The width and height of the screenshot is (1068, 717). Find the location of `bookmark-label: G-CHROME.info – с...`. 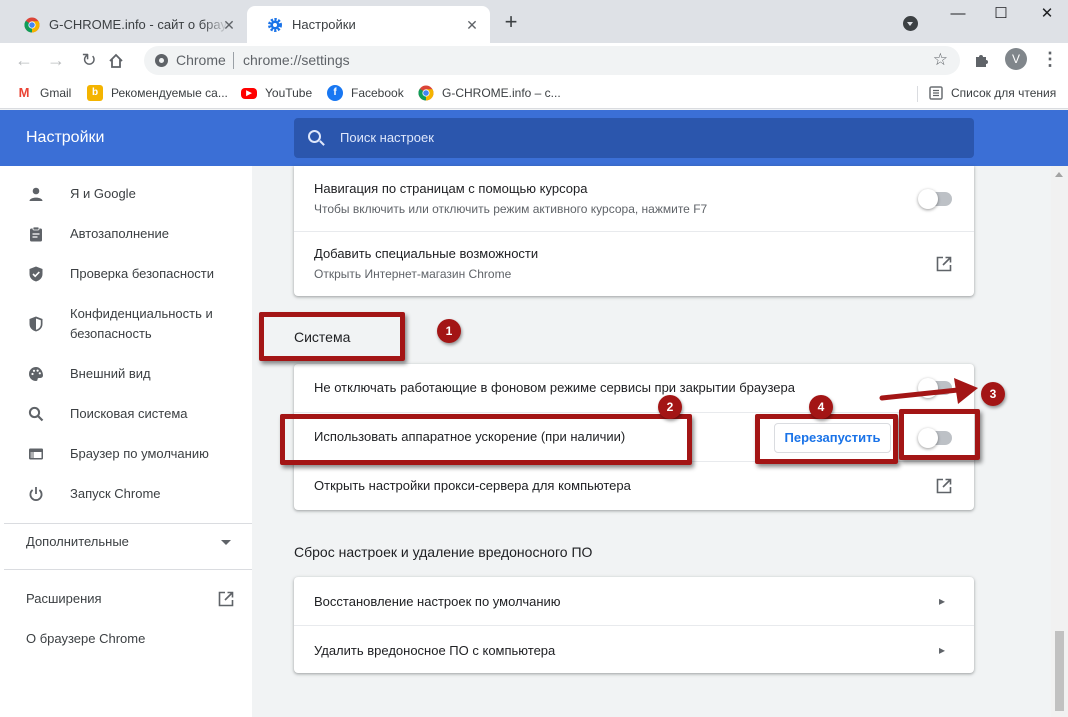

bookmark-label: G-CHROME.info – с... is located at coordinates (501, 93).